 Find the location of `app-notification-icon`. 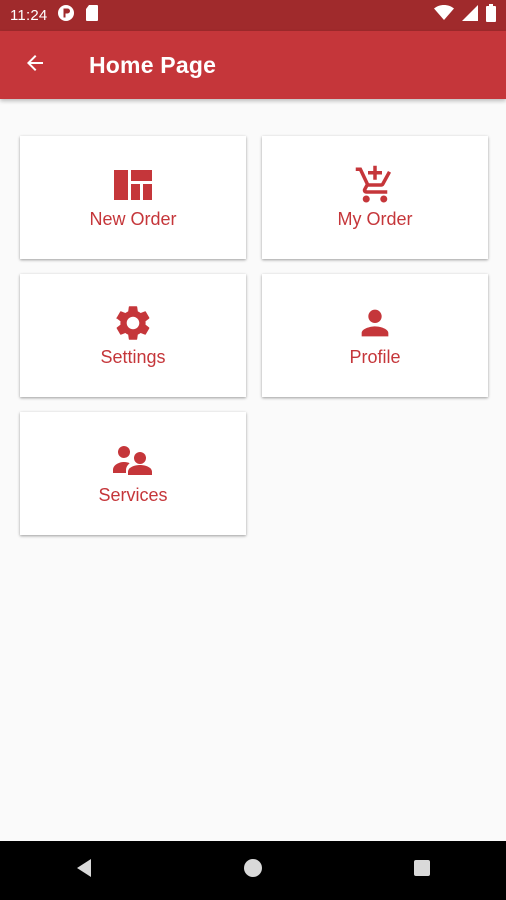

app-notification-icon is located at coordinates (66, 15).